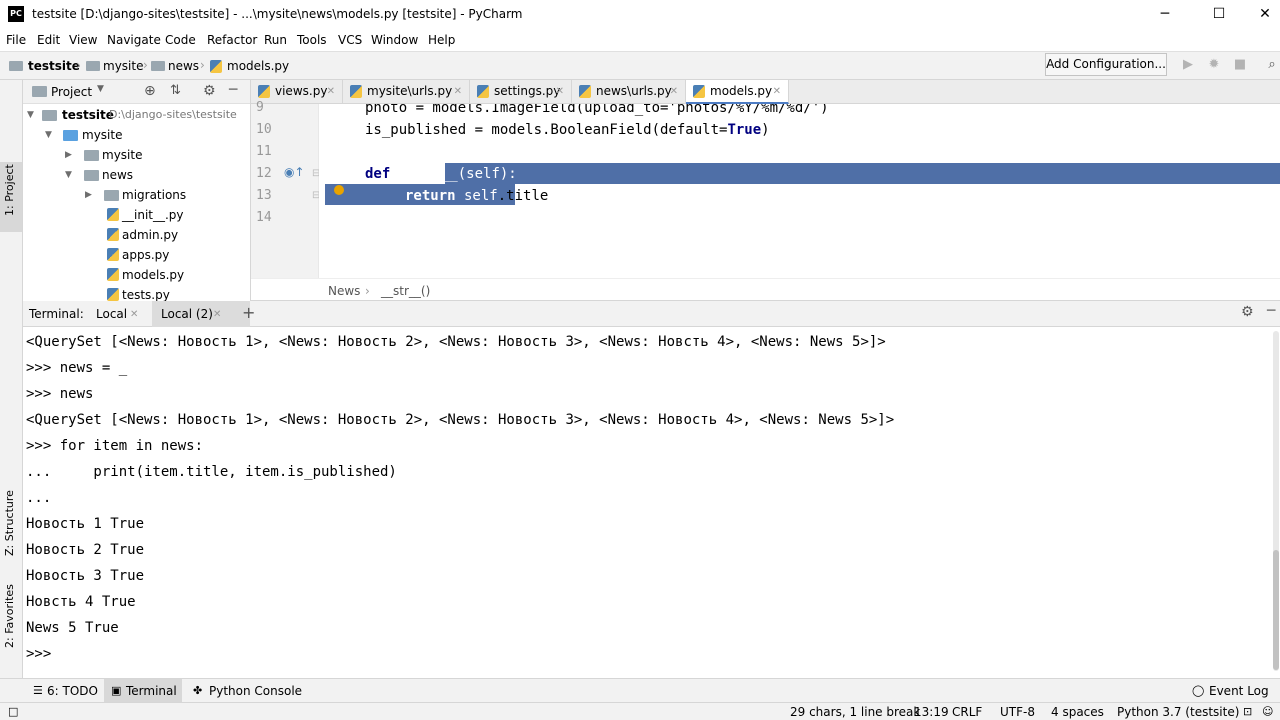  I want to click on nav-crumb-mysite: mysite, so click(123, 66).